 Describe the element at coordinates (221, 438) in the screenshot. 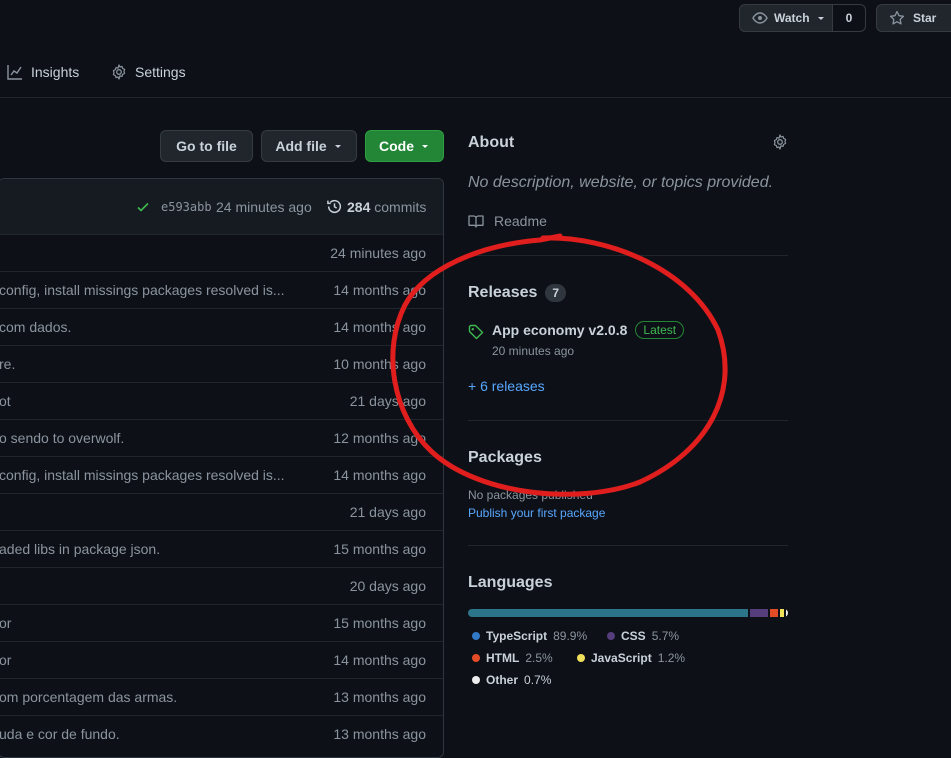

I see `table-row: o sendo to overwolf. 12 months ago` at that location.